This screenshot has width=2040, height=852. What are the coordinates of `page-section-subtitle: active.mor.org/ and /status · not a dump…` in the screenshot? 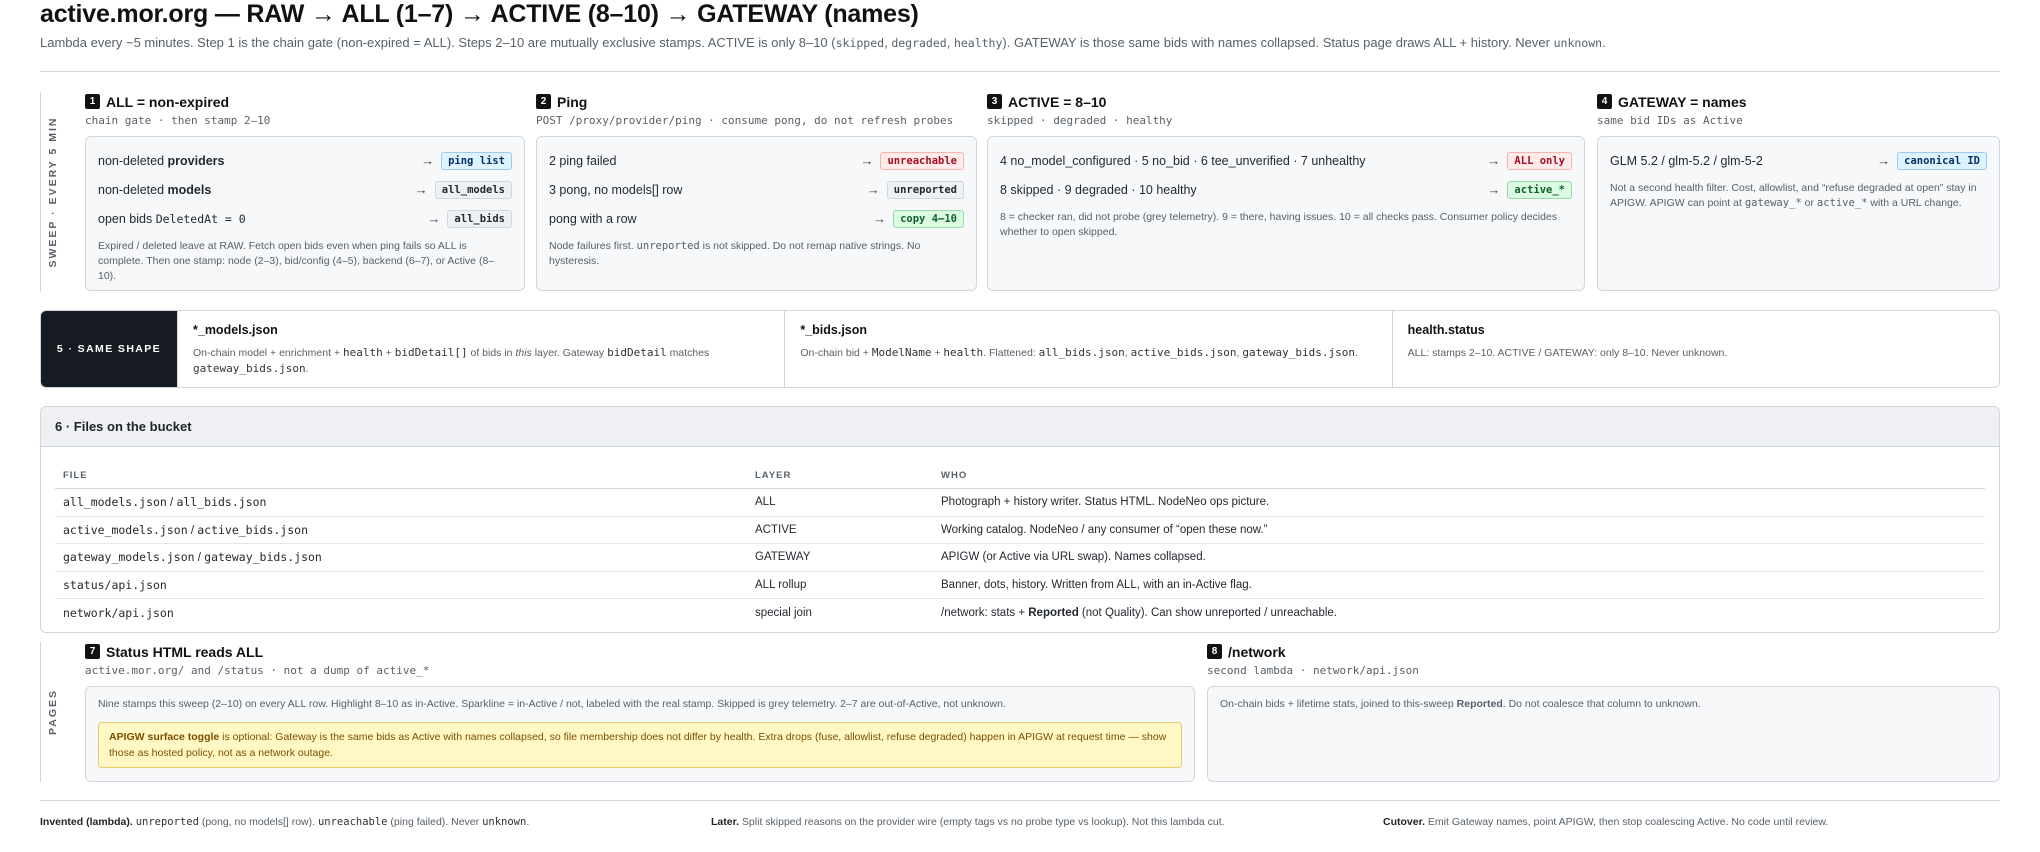 It's located at (257, 670).